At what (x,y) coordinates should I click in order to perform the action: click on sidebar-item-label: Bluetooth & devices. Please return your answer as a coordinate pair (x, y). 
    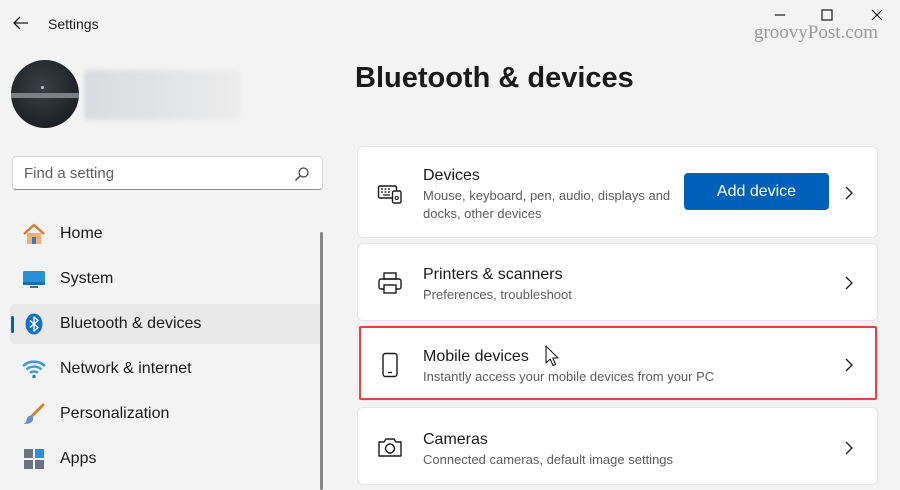
    Looking at the image, I should click on (131, 323).